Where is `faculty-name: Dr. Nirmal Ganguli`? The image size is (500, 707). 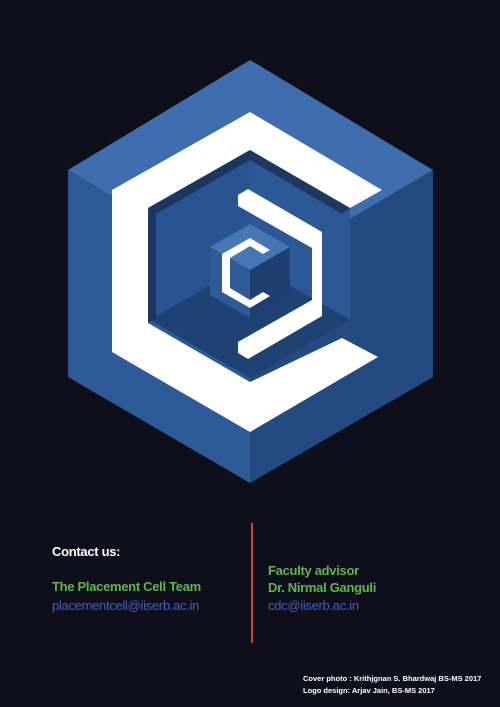
faculty-name: Dr. Nirmal Ganguli is located at coordinates (322, 587).